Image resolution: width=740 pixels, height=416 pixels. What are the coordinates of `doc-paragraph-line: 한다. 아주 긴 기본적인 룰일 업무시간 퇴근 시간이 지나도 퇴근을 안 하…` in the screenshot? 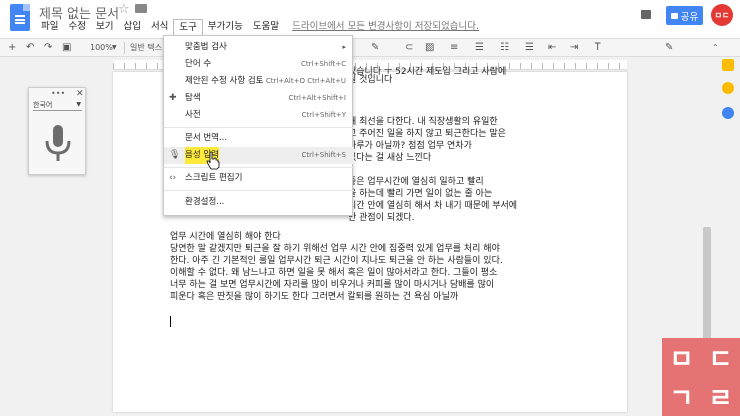 It's located at (336, 261).